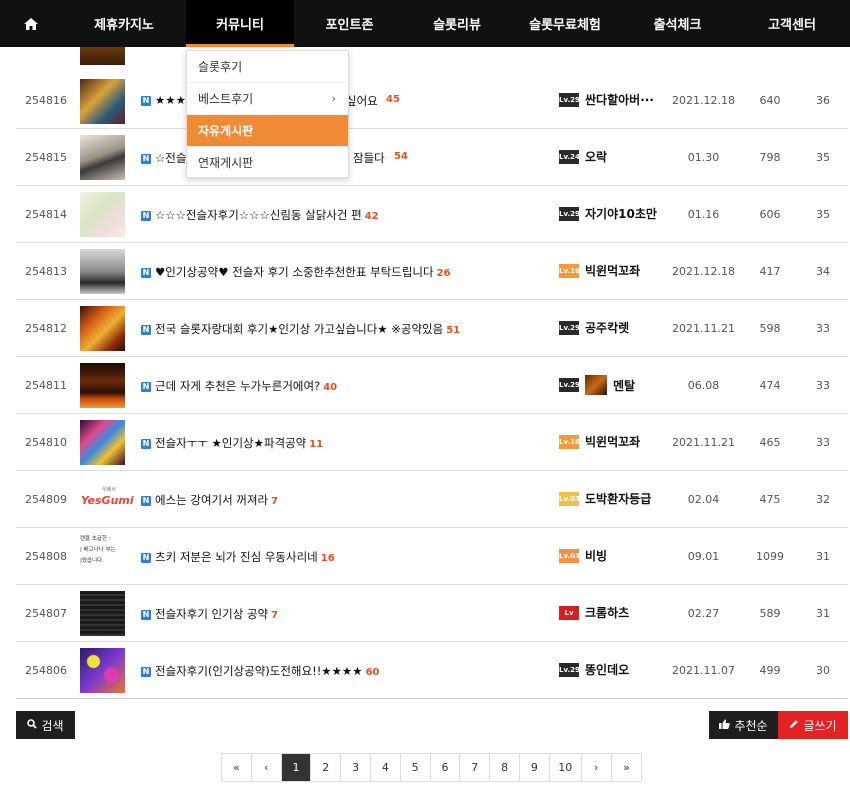 This screenshot has height=791, width=850. Describe the element at coordinates (606, 99) in the screenshot. I see `post-author: Lv.29 싼다할아버···` at that location.